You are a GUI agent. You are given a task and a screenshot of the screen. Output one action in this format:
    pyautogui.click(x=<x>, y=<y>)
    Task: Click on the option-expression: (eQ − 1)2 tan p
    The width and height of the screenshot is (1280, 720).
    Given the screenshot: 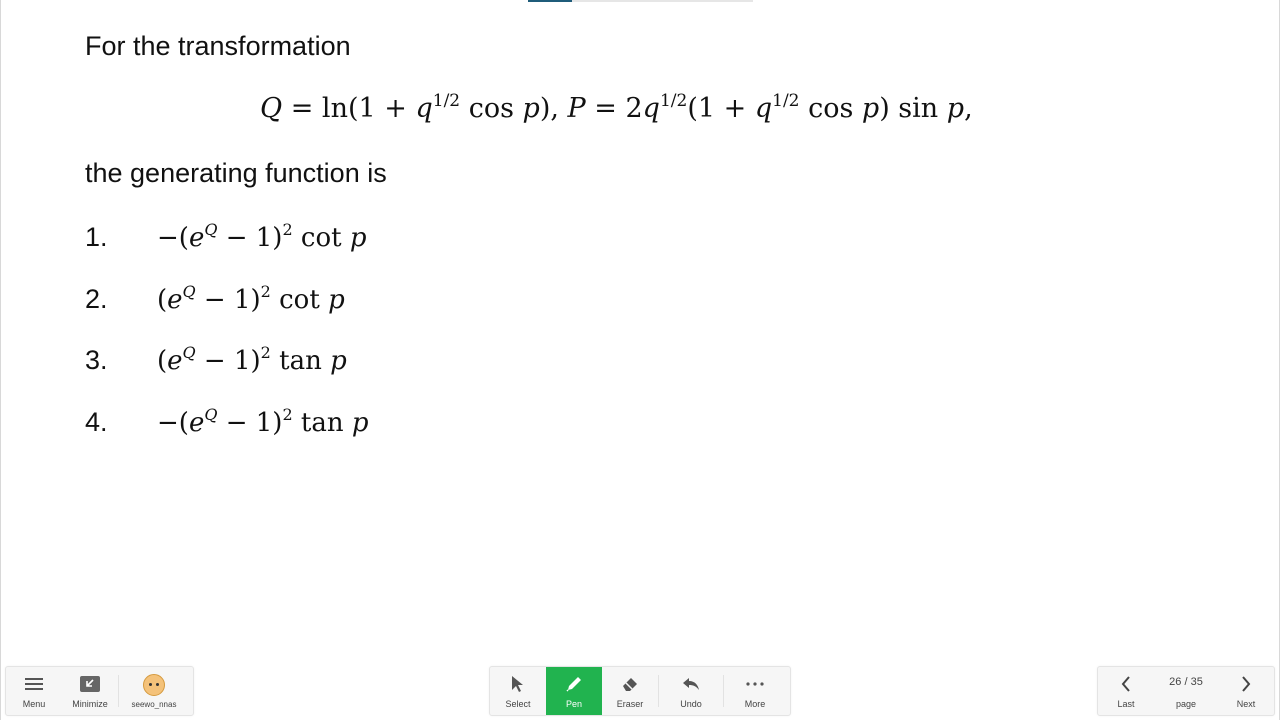 What is the action you would take?
    pyautogui.click(x=252, y=359)
    